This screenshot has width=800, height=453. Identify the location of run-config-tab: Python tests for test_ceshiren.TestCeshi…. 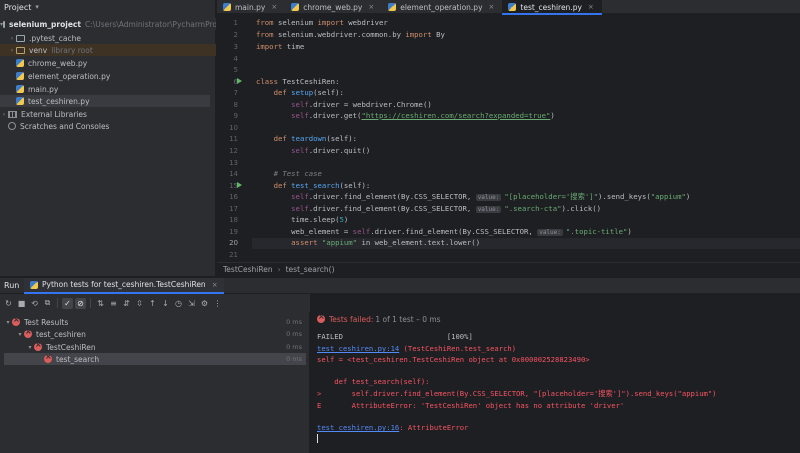
(124, 285).